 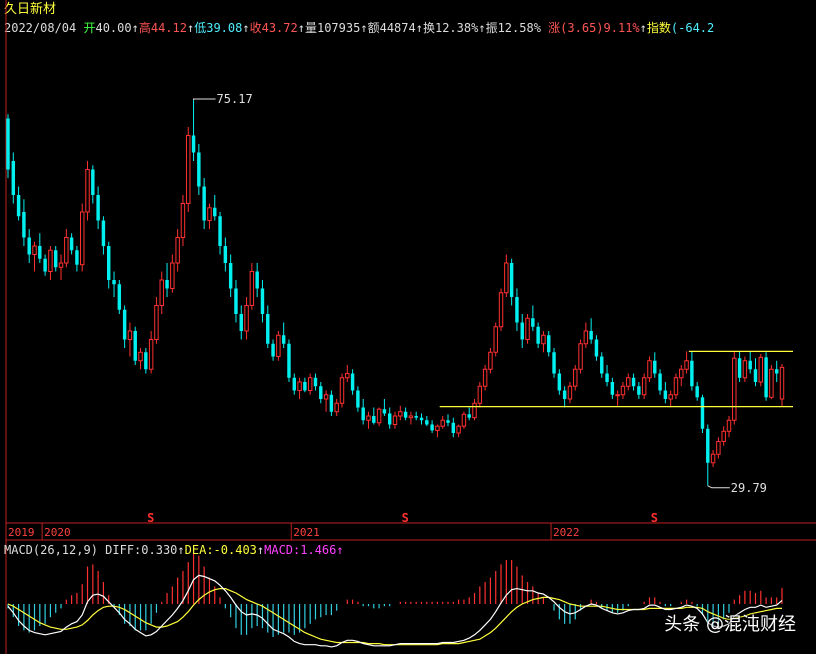 I want to click on macd-header-item-5: MACD:1.466, so click(x=300, y=550).